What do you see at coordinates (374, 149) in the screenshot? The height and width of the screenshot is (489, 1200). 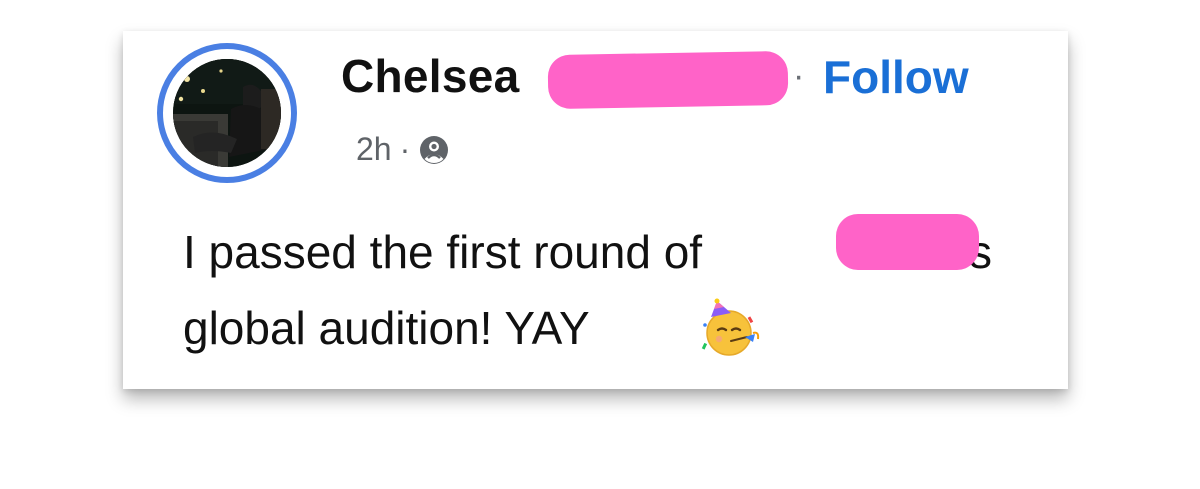 I see `post-timestamp: 2h` at bounding box center [374, 149].